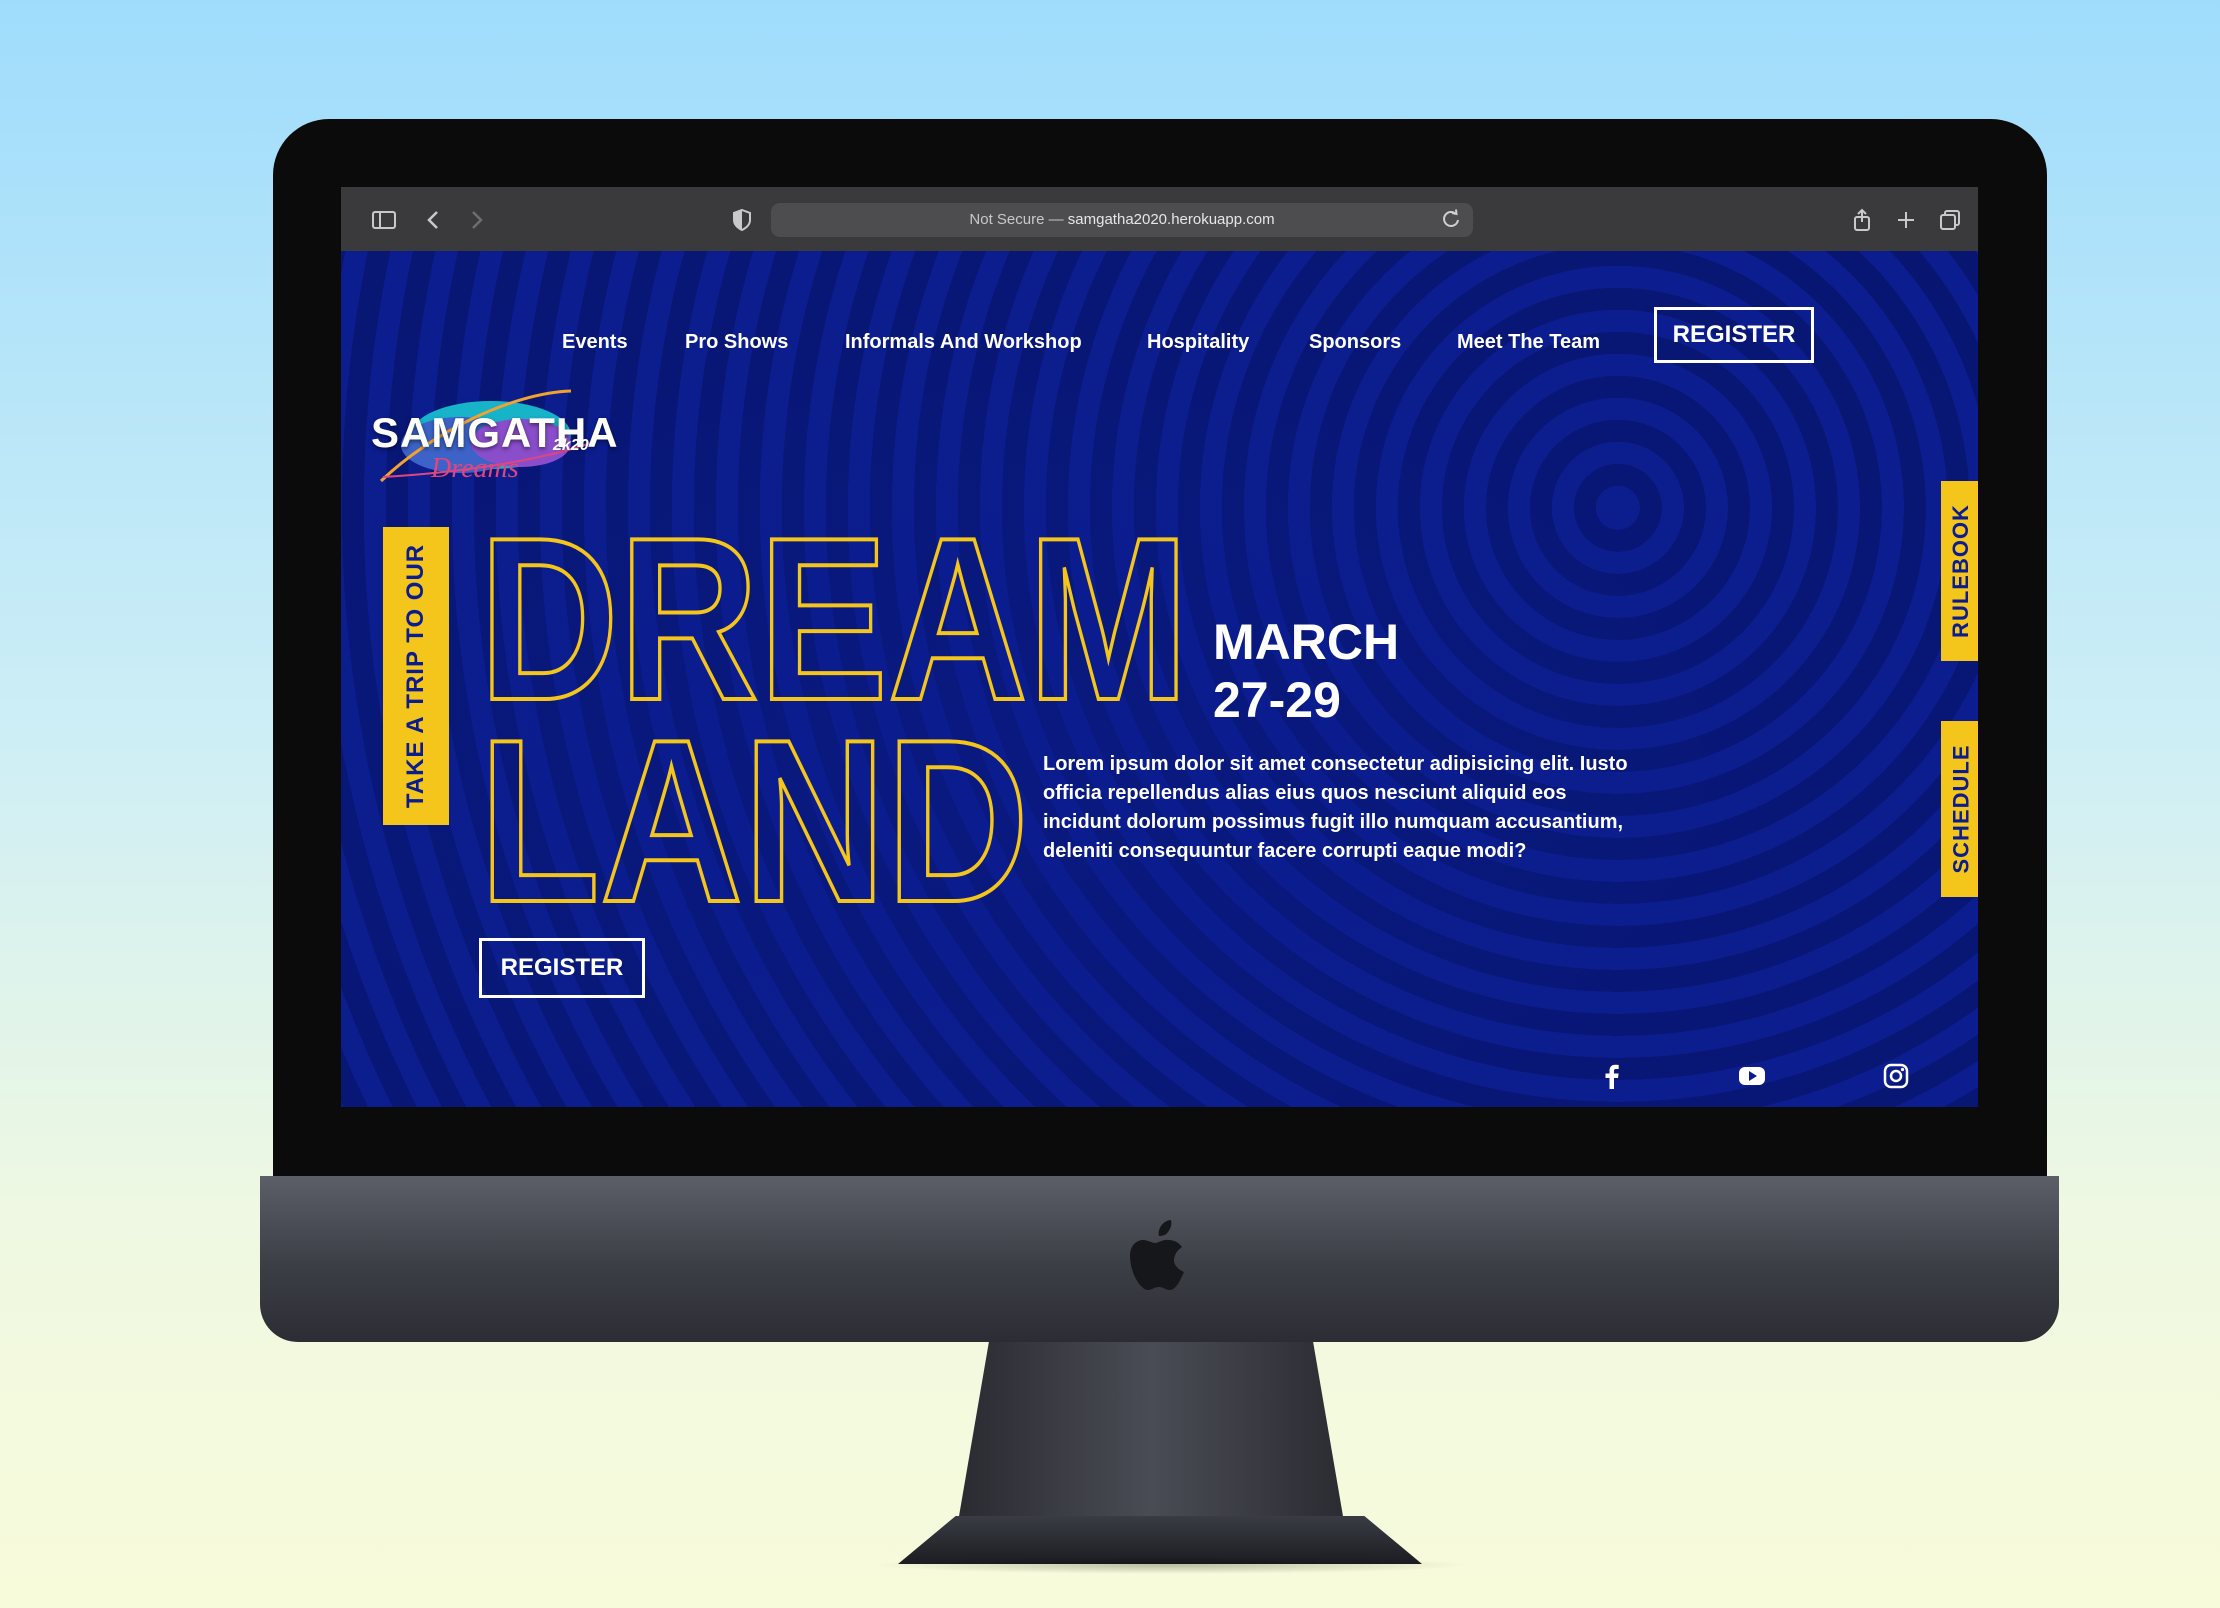 This screenshot has height=1608, width=2220. Describe the element at coordinates (571, 445) in the screenshot. I see `logo-year: 2k20` at that location.